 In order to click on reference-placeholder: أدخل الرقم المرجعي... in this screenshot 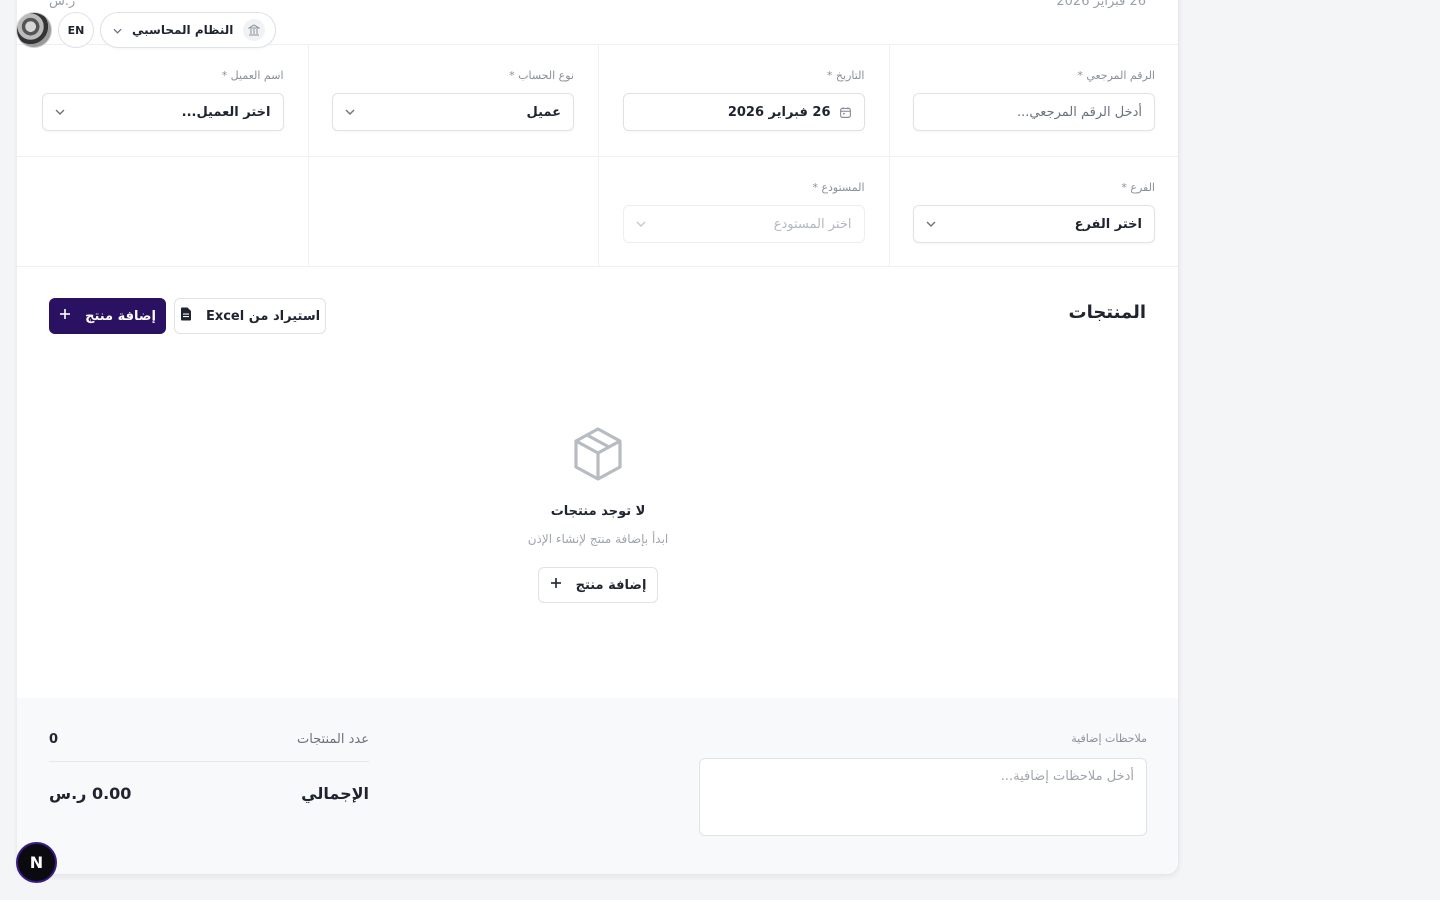, I will do `click(1079, 112)`.